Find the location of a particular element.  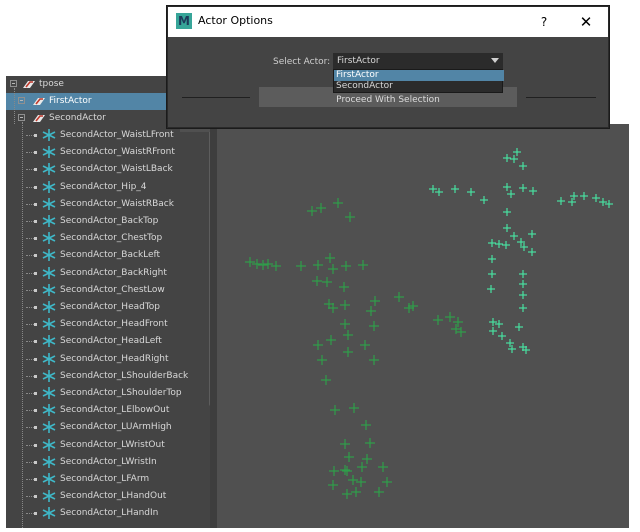

outliner-item-joint: SecondActor_BackRight is located at coordinates (107, 273).